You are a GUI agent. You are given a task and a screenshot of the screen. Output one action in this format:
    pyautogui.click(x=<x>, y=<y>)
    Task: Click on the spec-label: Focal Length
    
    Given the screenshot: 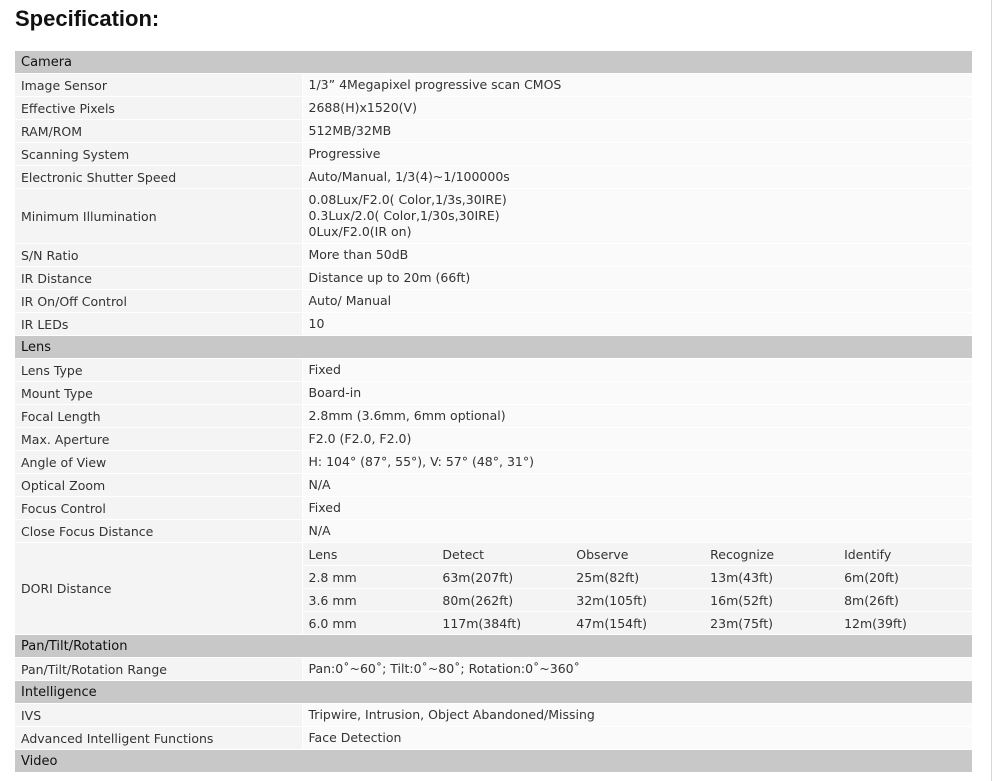 What is the action you would take?
    pyautogui.click(x=158, y=416)
    